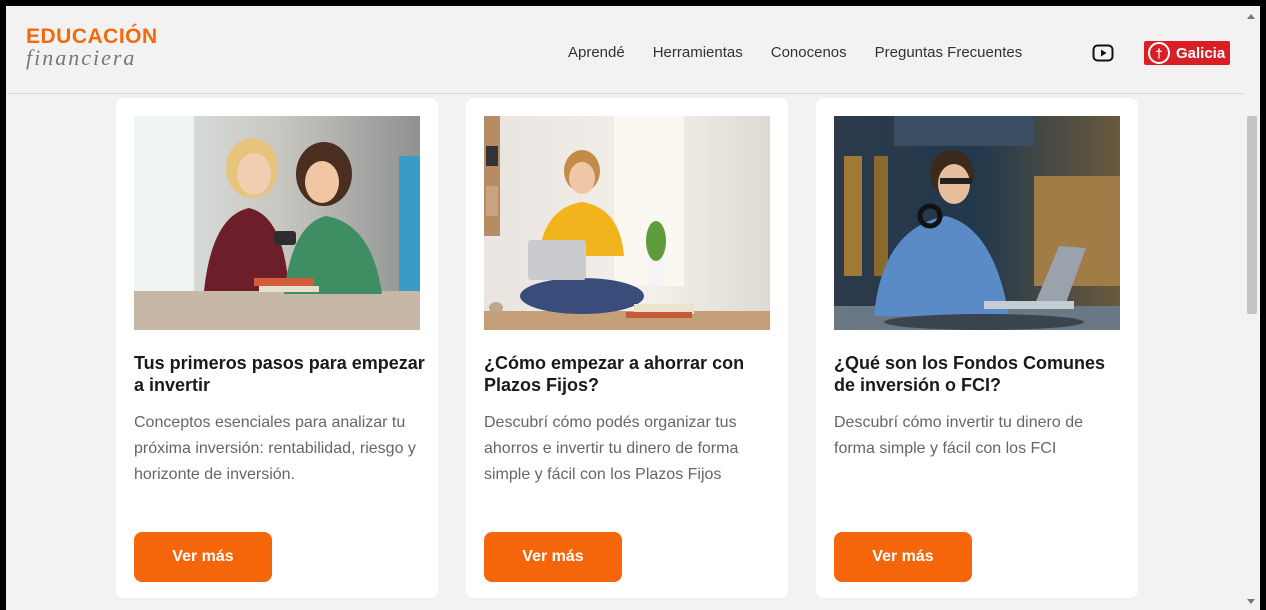 Image resolution: width=1266 pixels, height=610 pixels. What do you see at coordinates (698, 52) in the screenshot?
I see `nav-item-herramientas: Herramientas` at bounding box center [698, 52].